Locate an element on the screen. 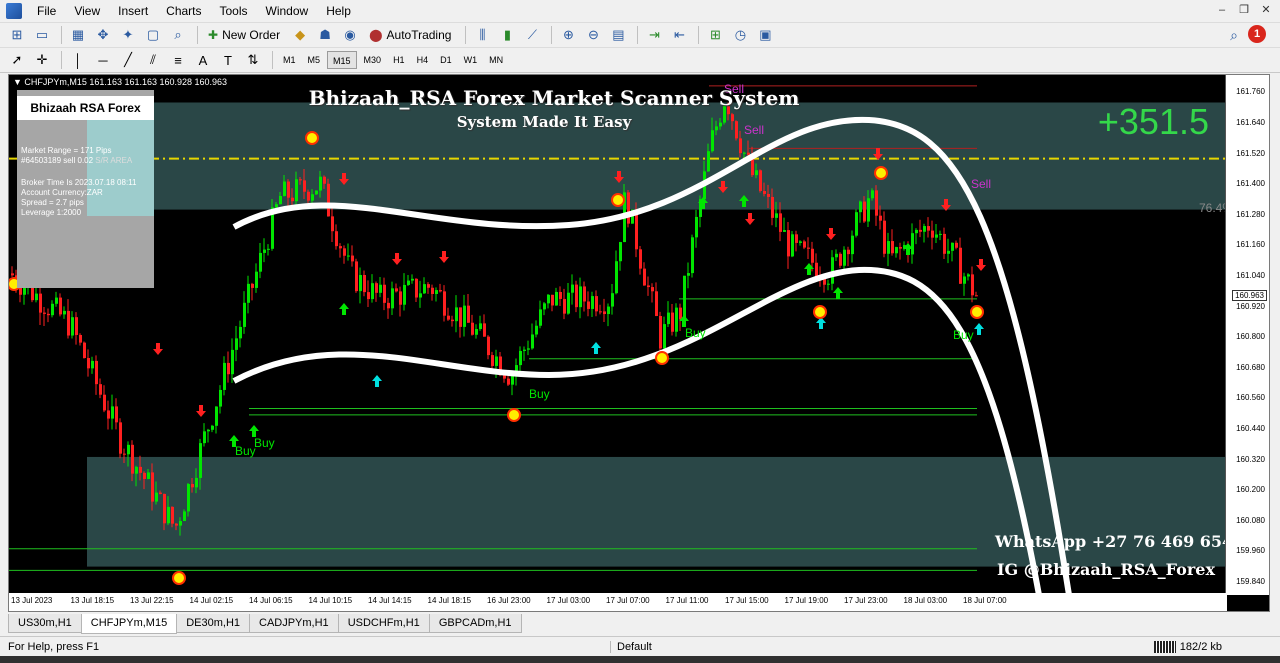 The width and height of the screenshot is (1280, 663). timeframe-h1: H1 is located at coordinates (399, 60).